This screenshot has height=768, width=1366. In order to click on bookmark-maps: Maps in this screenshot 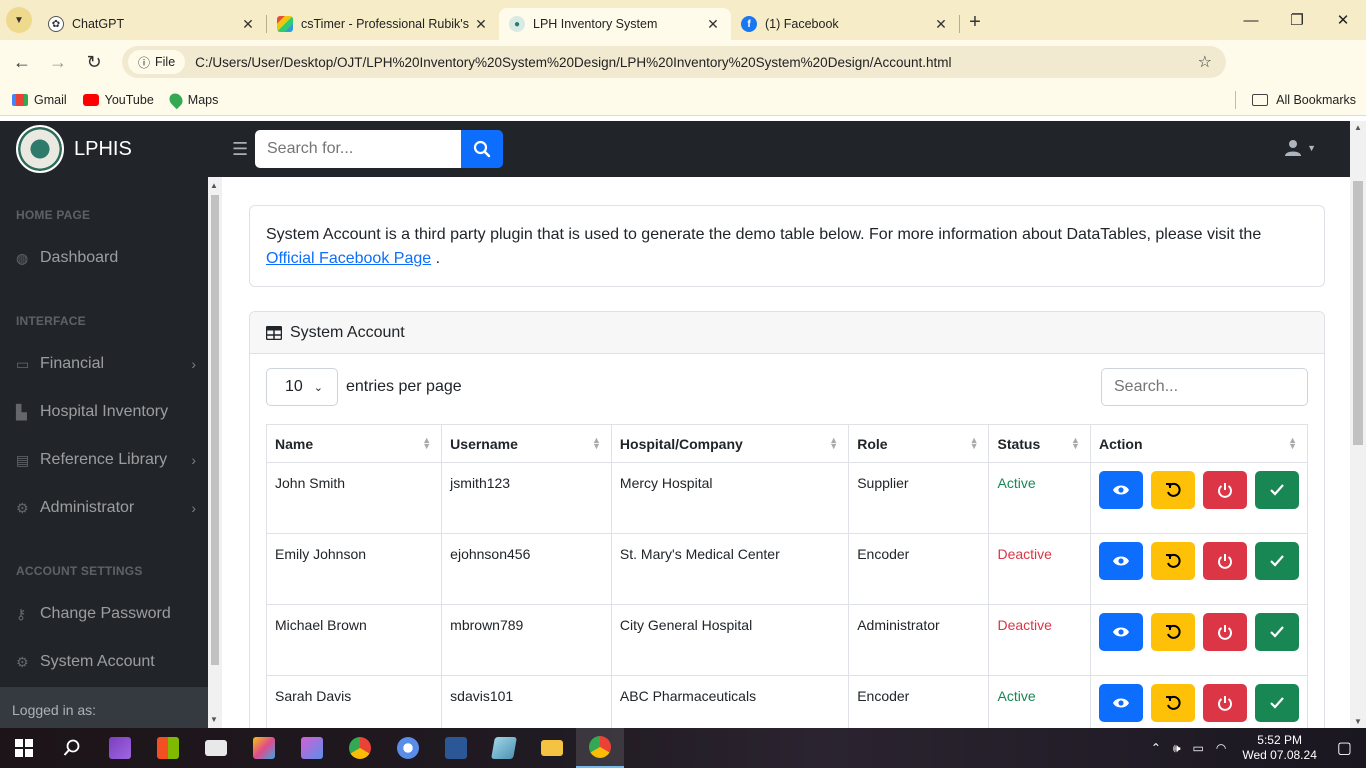, I will do `click(192, 99)`.